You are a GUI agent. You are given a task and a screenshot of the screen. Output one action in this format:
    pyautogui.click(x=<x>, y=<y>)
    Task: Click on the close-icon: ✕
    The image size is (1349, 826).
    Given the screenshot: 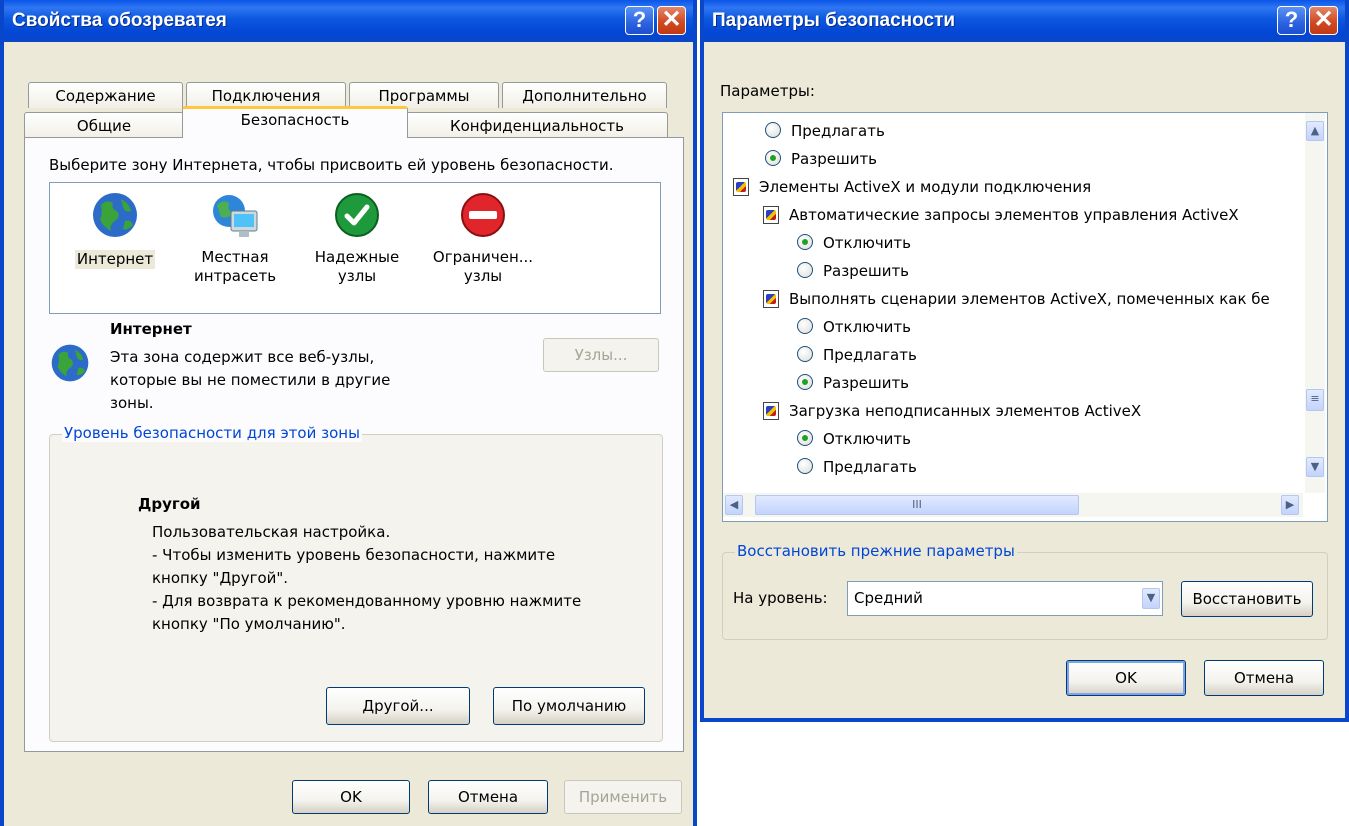 What is the action you would take?
    pyautogui.click(x=671, y=19)
    